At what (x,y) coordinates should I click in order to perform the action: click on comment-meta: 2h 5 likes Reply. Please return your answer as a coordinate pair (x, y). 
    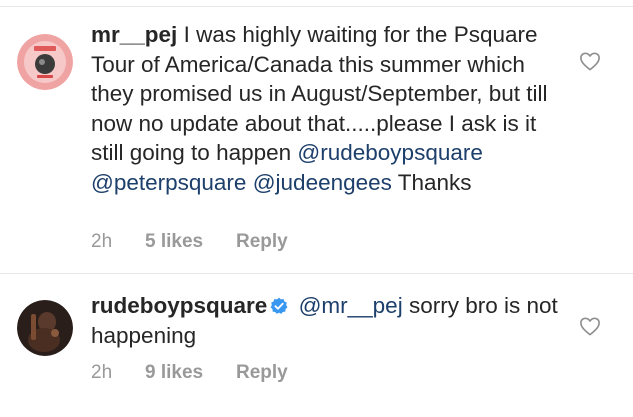
    Looking at the image, I should click on (189, 242).